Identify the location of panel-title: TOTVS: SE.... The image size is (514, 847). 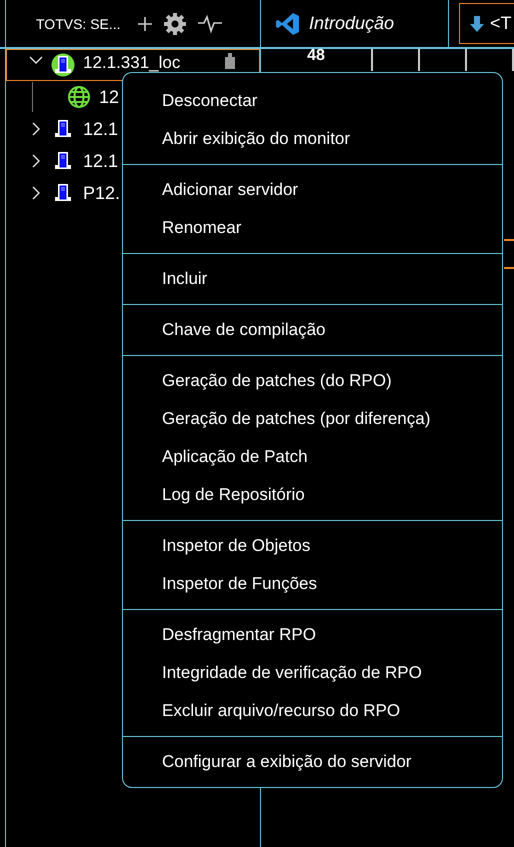
(78, 24).